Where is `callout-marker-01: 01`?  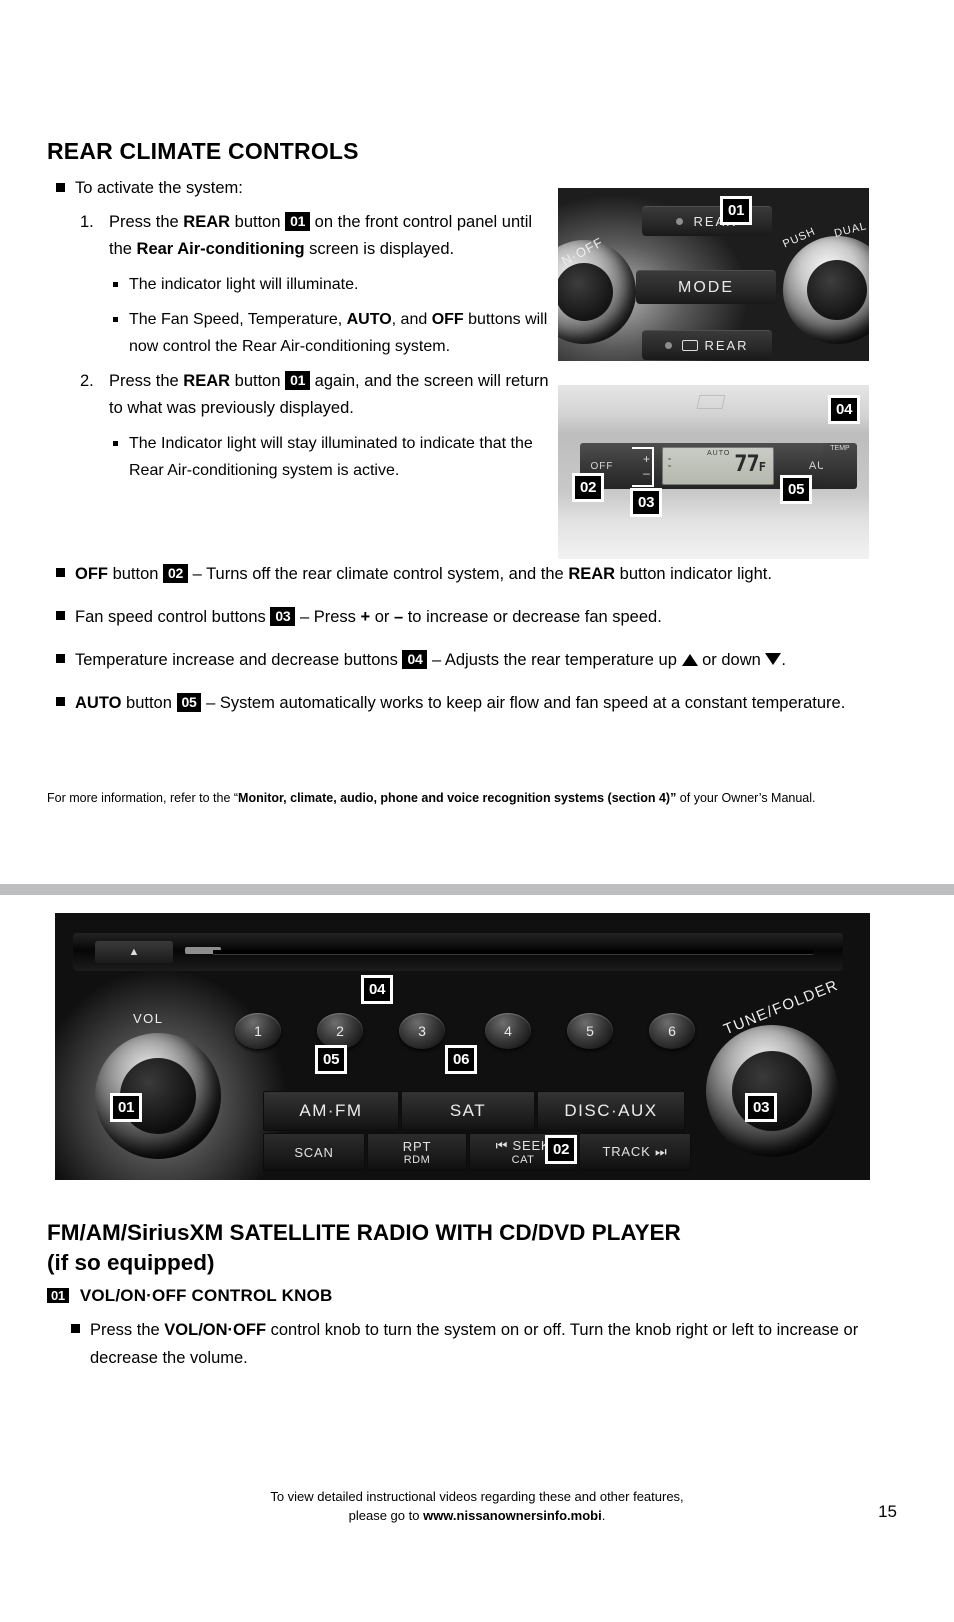
callout-marker-01: 01 is located at coordinates (736, 210).